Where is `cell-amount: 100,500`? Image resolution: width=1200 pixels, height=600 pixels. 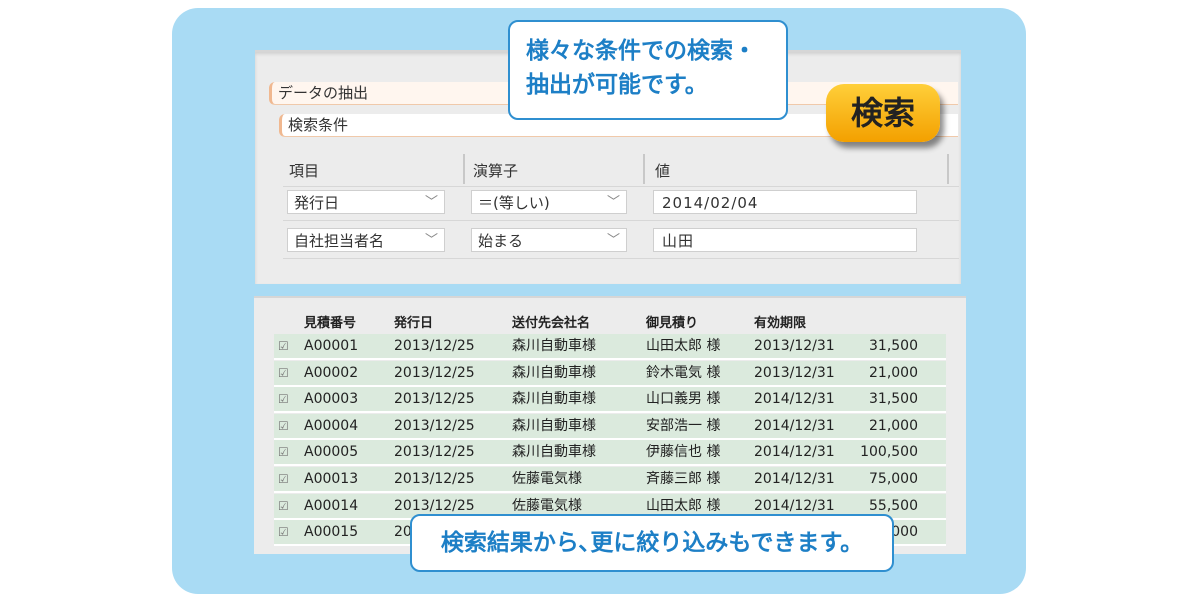 cell-amount: 100,500 is located at coordinates (889, 452).